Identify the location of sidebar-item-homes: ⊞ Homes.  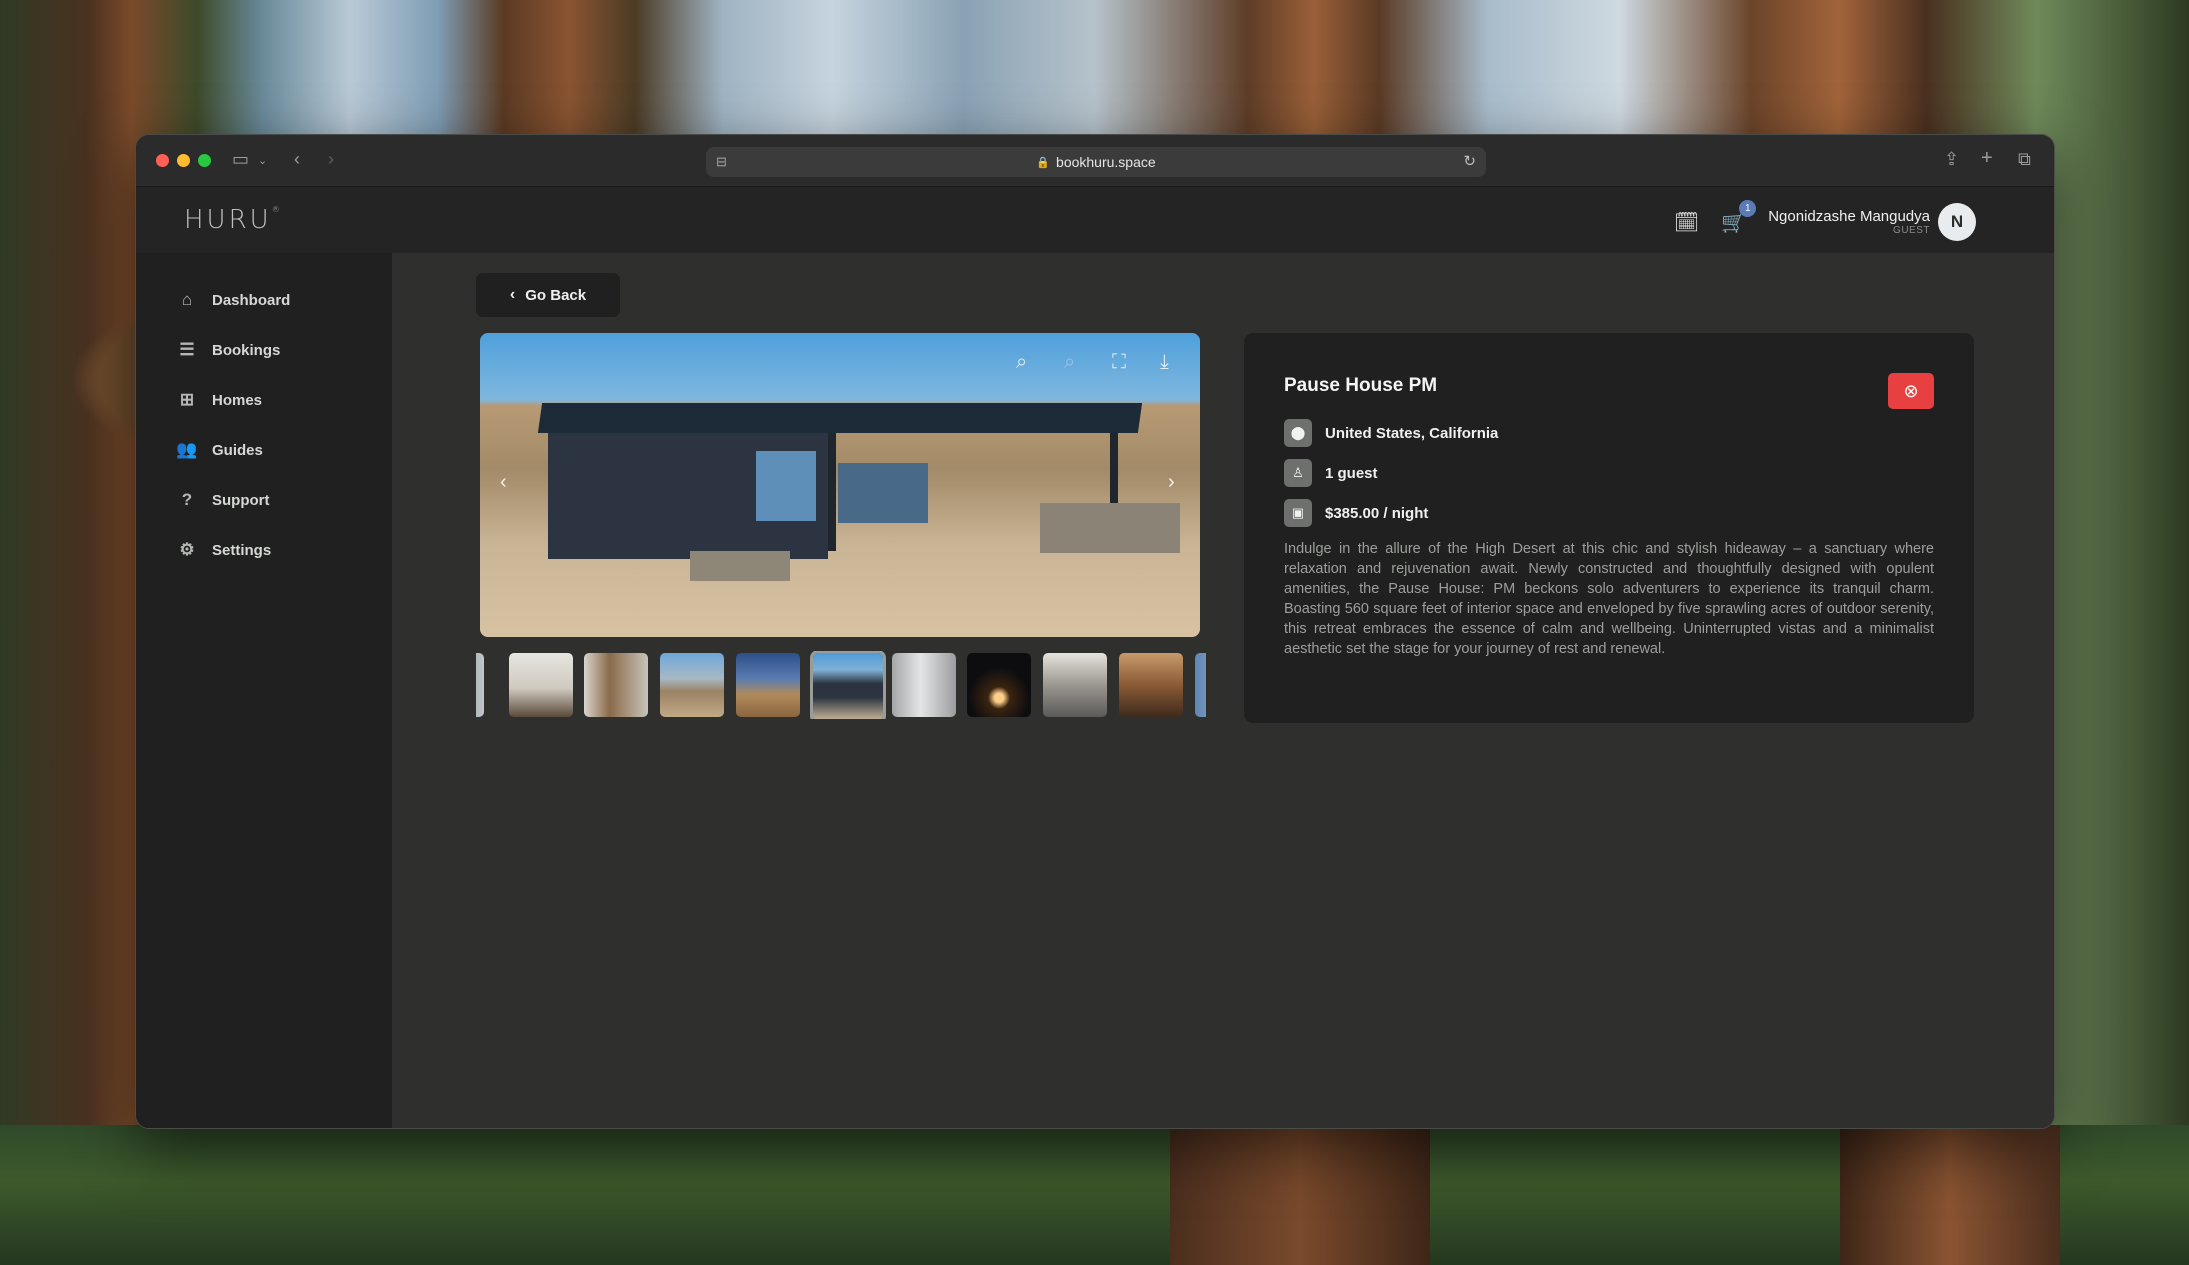
(264, 400).